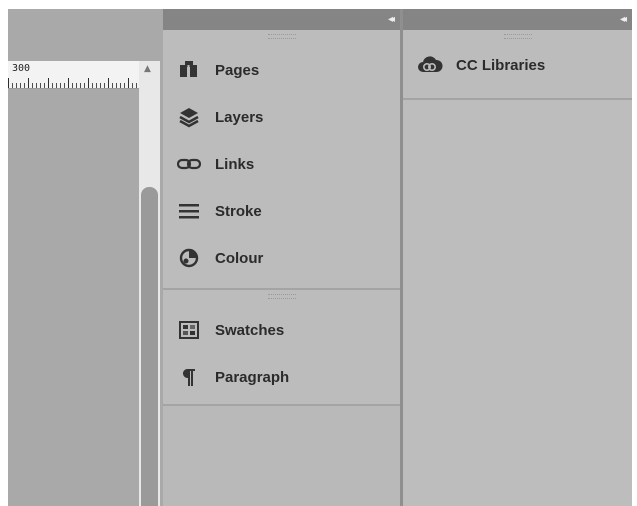 Image resolution: width=637 pixels, height=506 pixels. What do you see at coordinates (73, 75) in the screenshot?
I see `horizontal-ruler: 300` at bounding box center [73, 75].